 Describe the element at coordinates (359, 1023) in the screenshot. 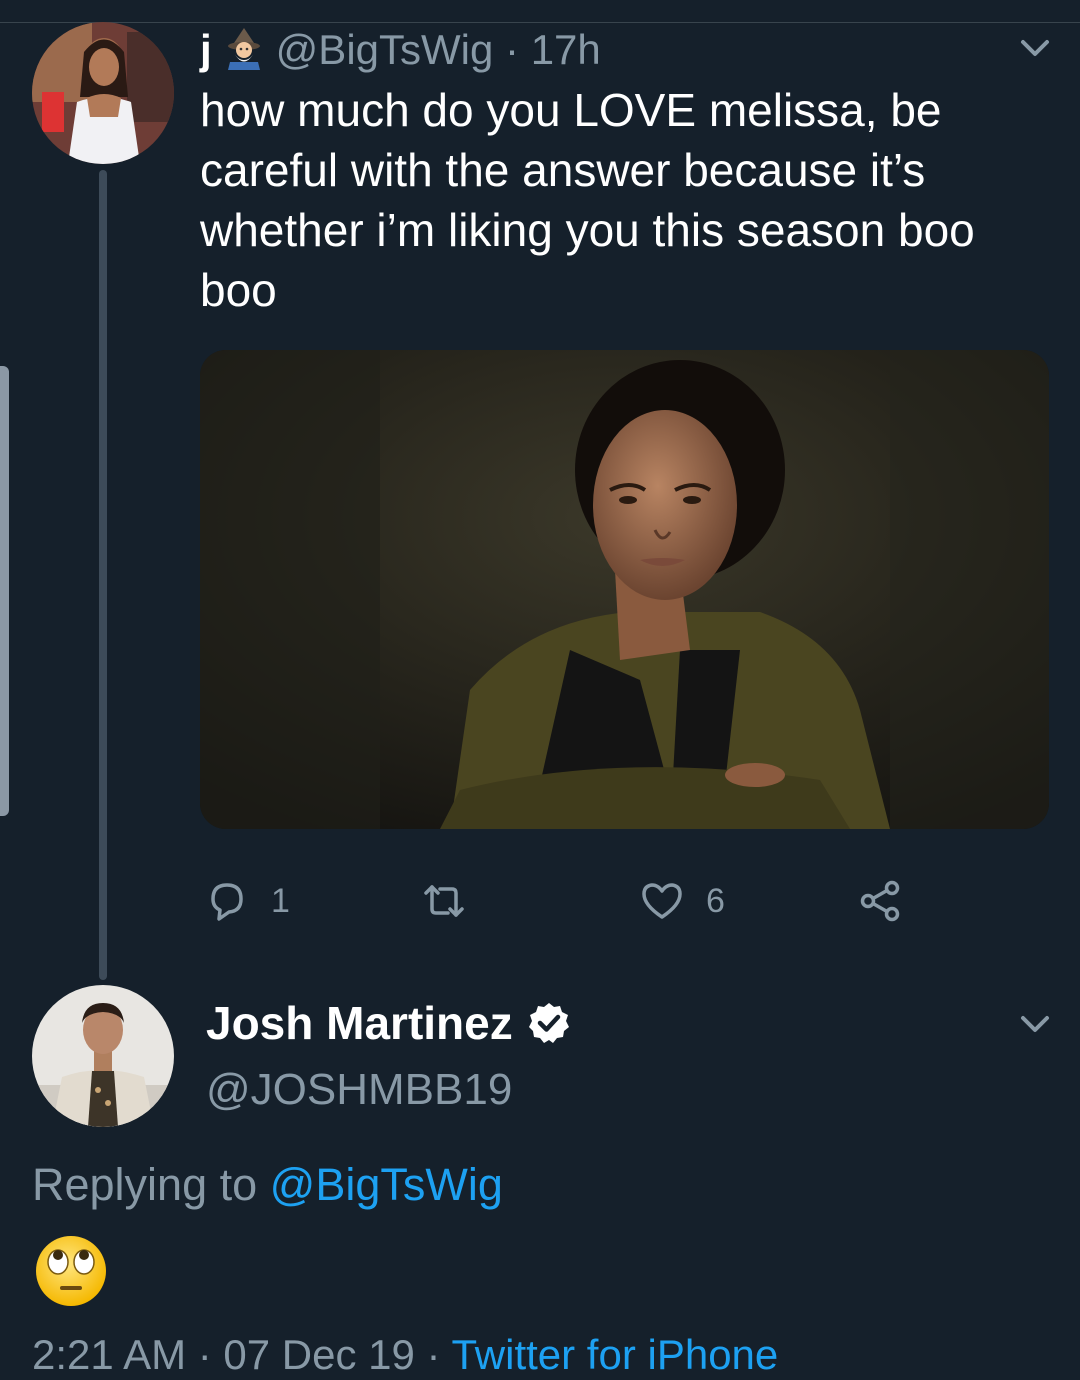

I see `reply-author-name: Josh Martinez` at that location.